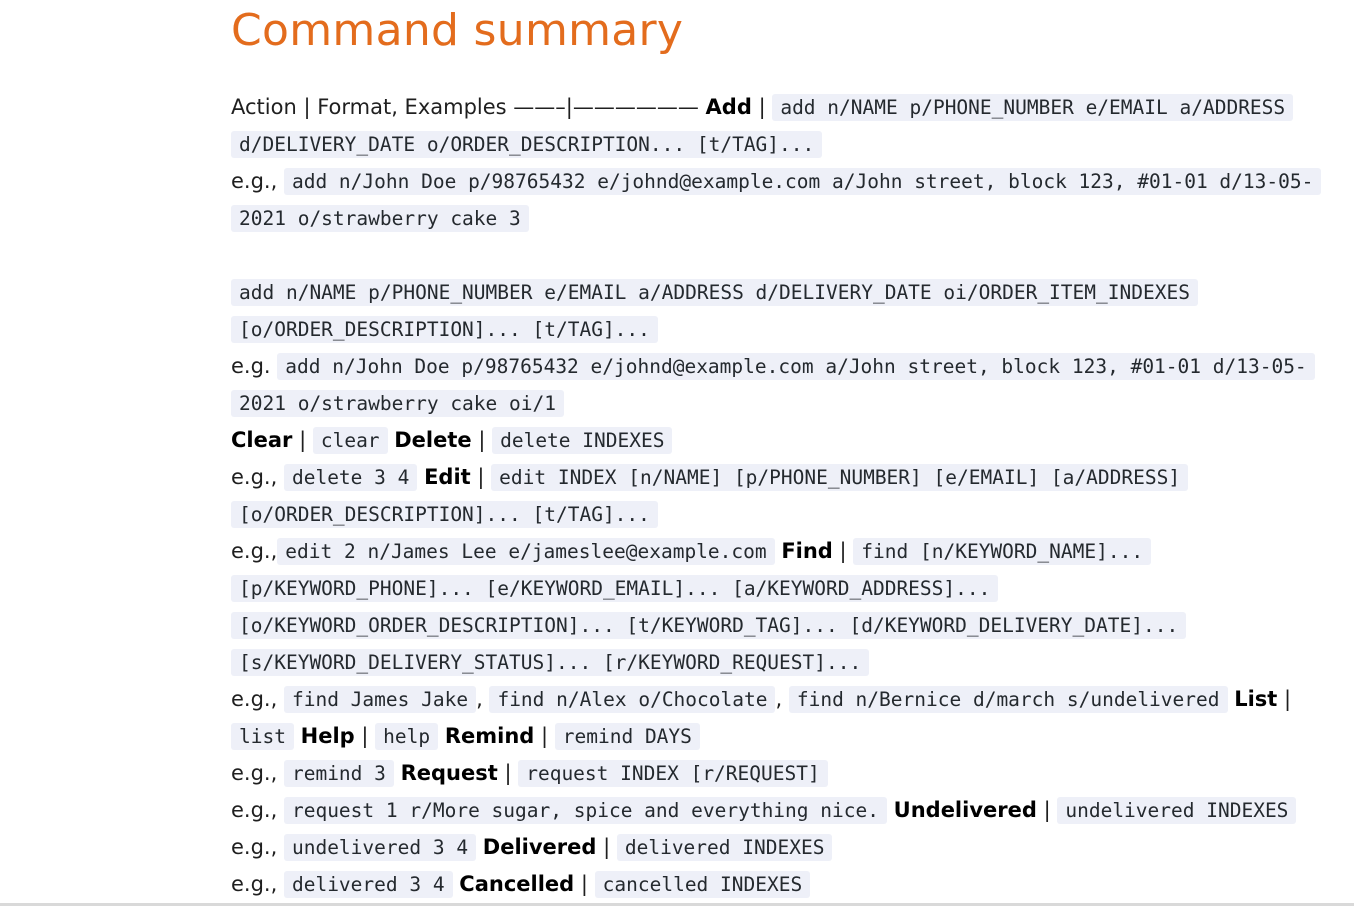 The height and width of the screenshot is (906, 1354). I want to click on format-clear: clear, so click(350, 440).